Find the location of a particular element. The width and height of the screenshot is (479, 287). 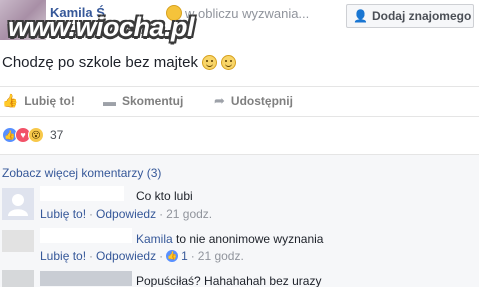

comment-meta: Lubię to! · Odpowiedz · 👍 1 · 21 godz. is located at coordinates (142, 256).